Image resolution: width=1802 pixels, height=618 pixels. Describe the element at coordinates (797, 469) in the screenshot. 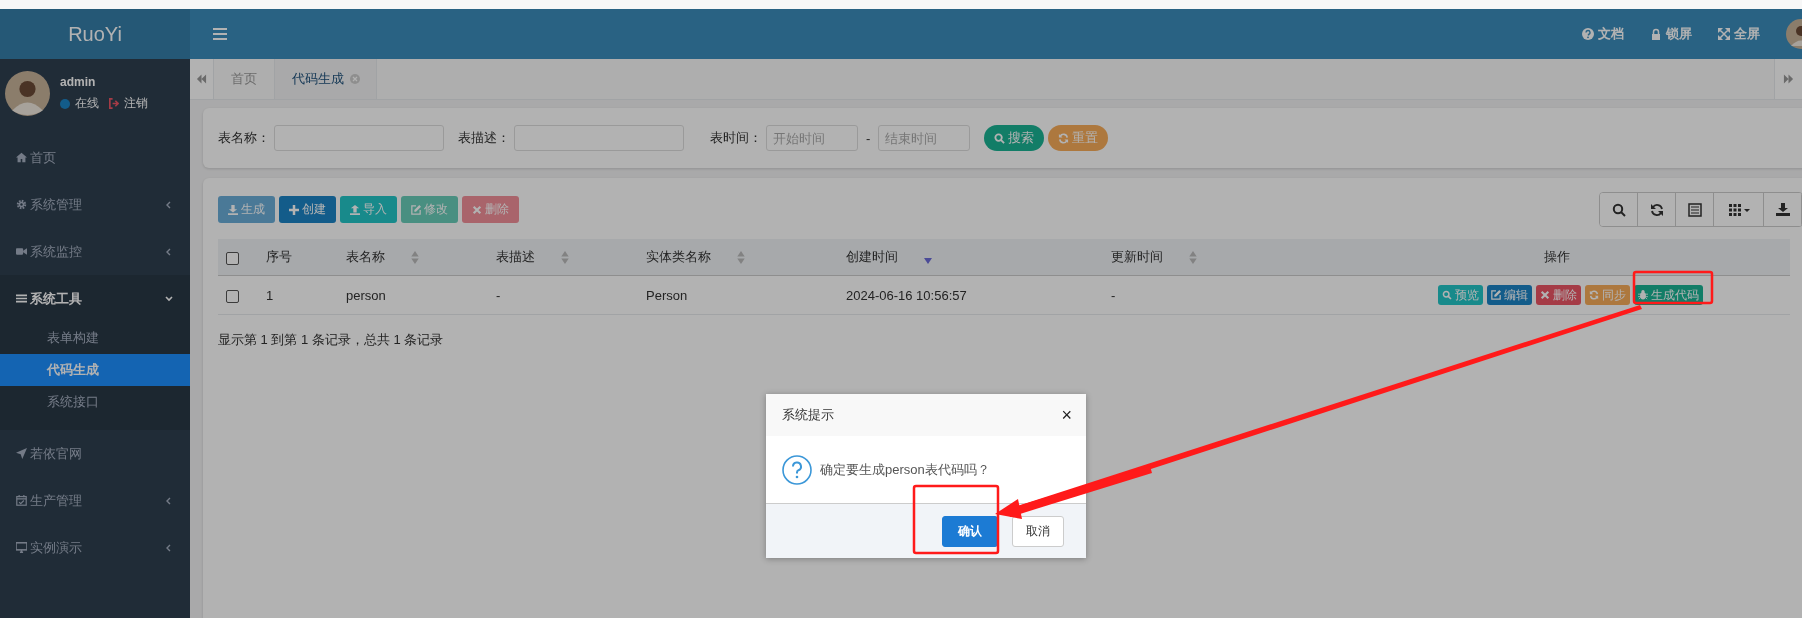

I see `question-icon` at that location.